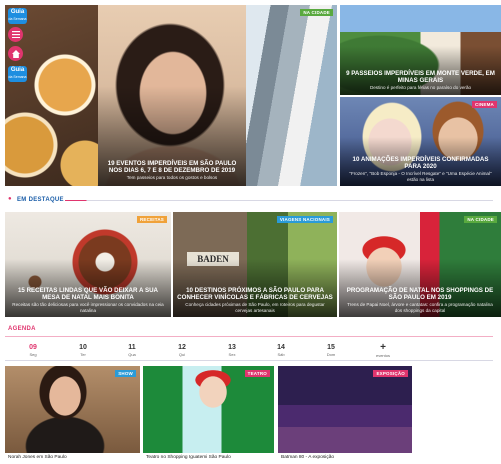 The height and width of the screenshot is (464, 501). Describe the element at coordinates (249, 336) in the screenshot. I see `agenda-divider` at that location.